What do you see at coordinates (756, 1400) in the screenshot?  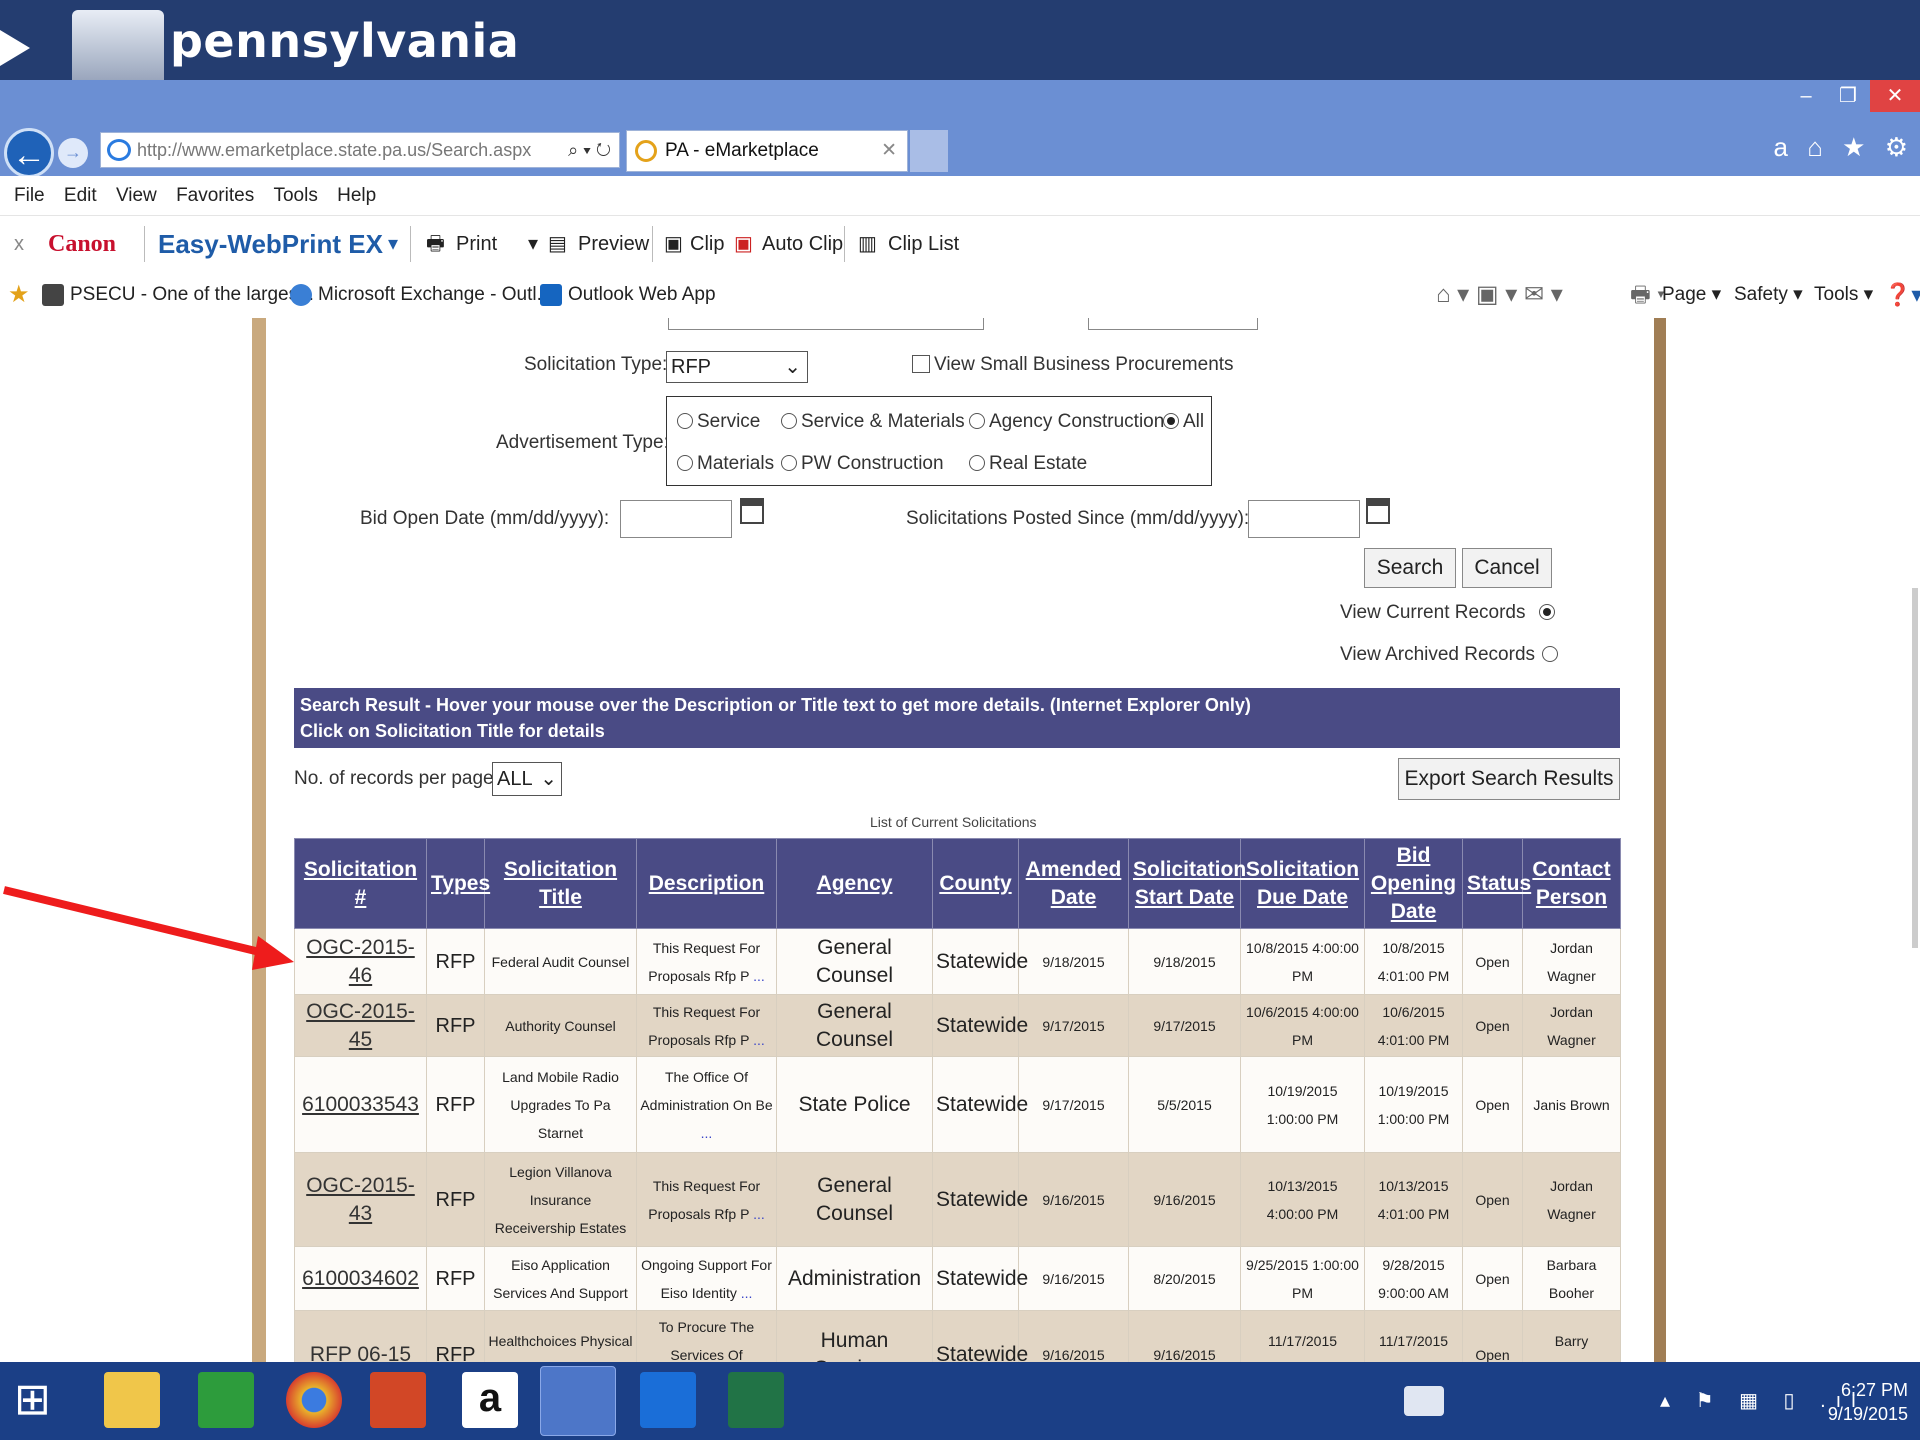 I see `excel-icon` at bounding box center [756, 1400].